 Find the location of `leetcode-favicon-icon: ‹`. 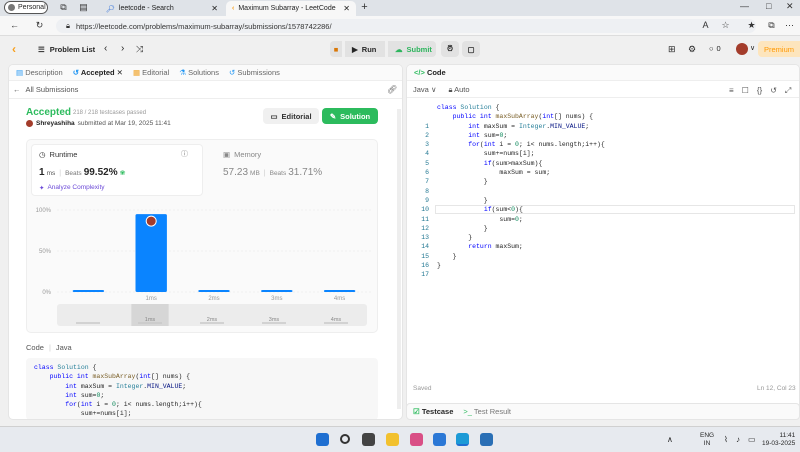

leetcode-favicon-icon: ‹ is located at coordinates (233, 8).